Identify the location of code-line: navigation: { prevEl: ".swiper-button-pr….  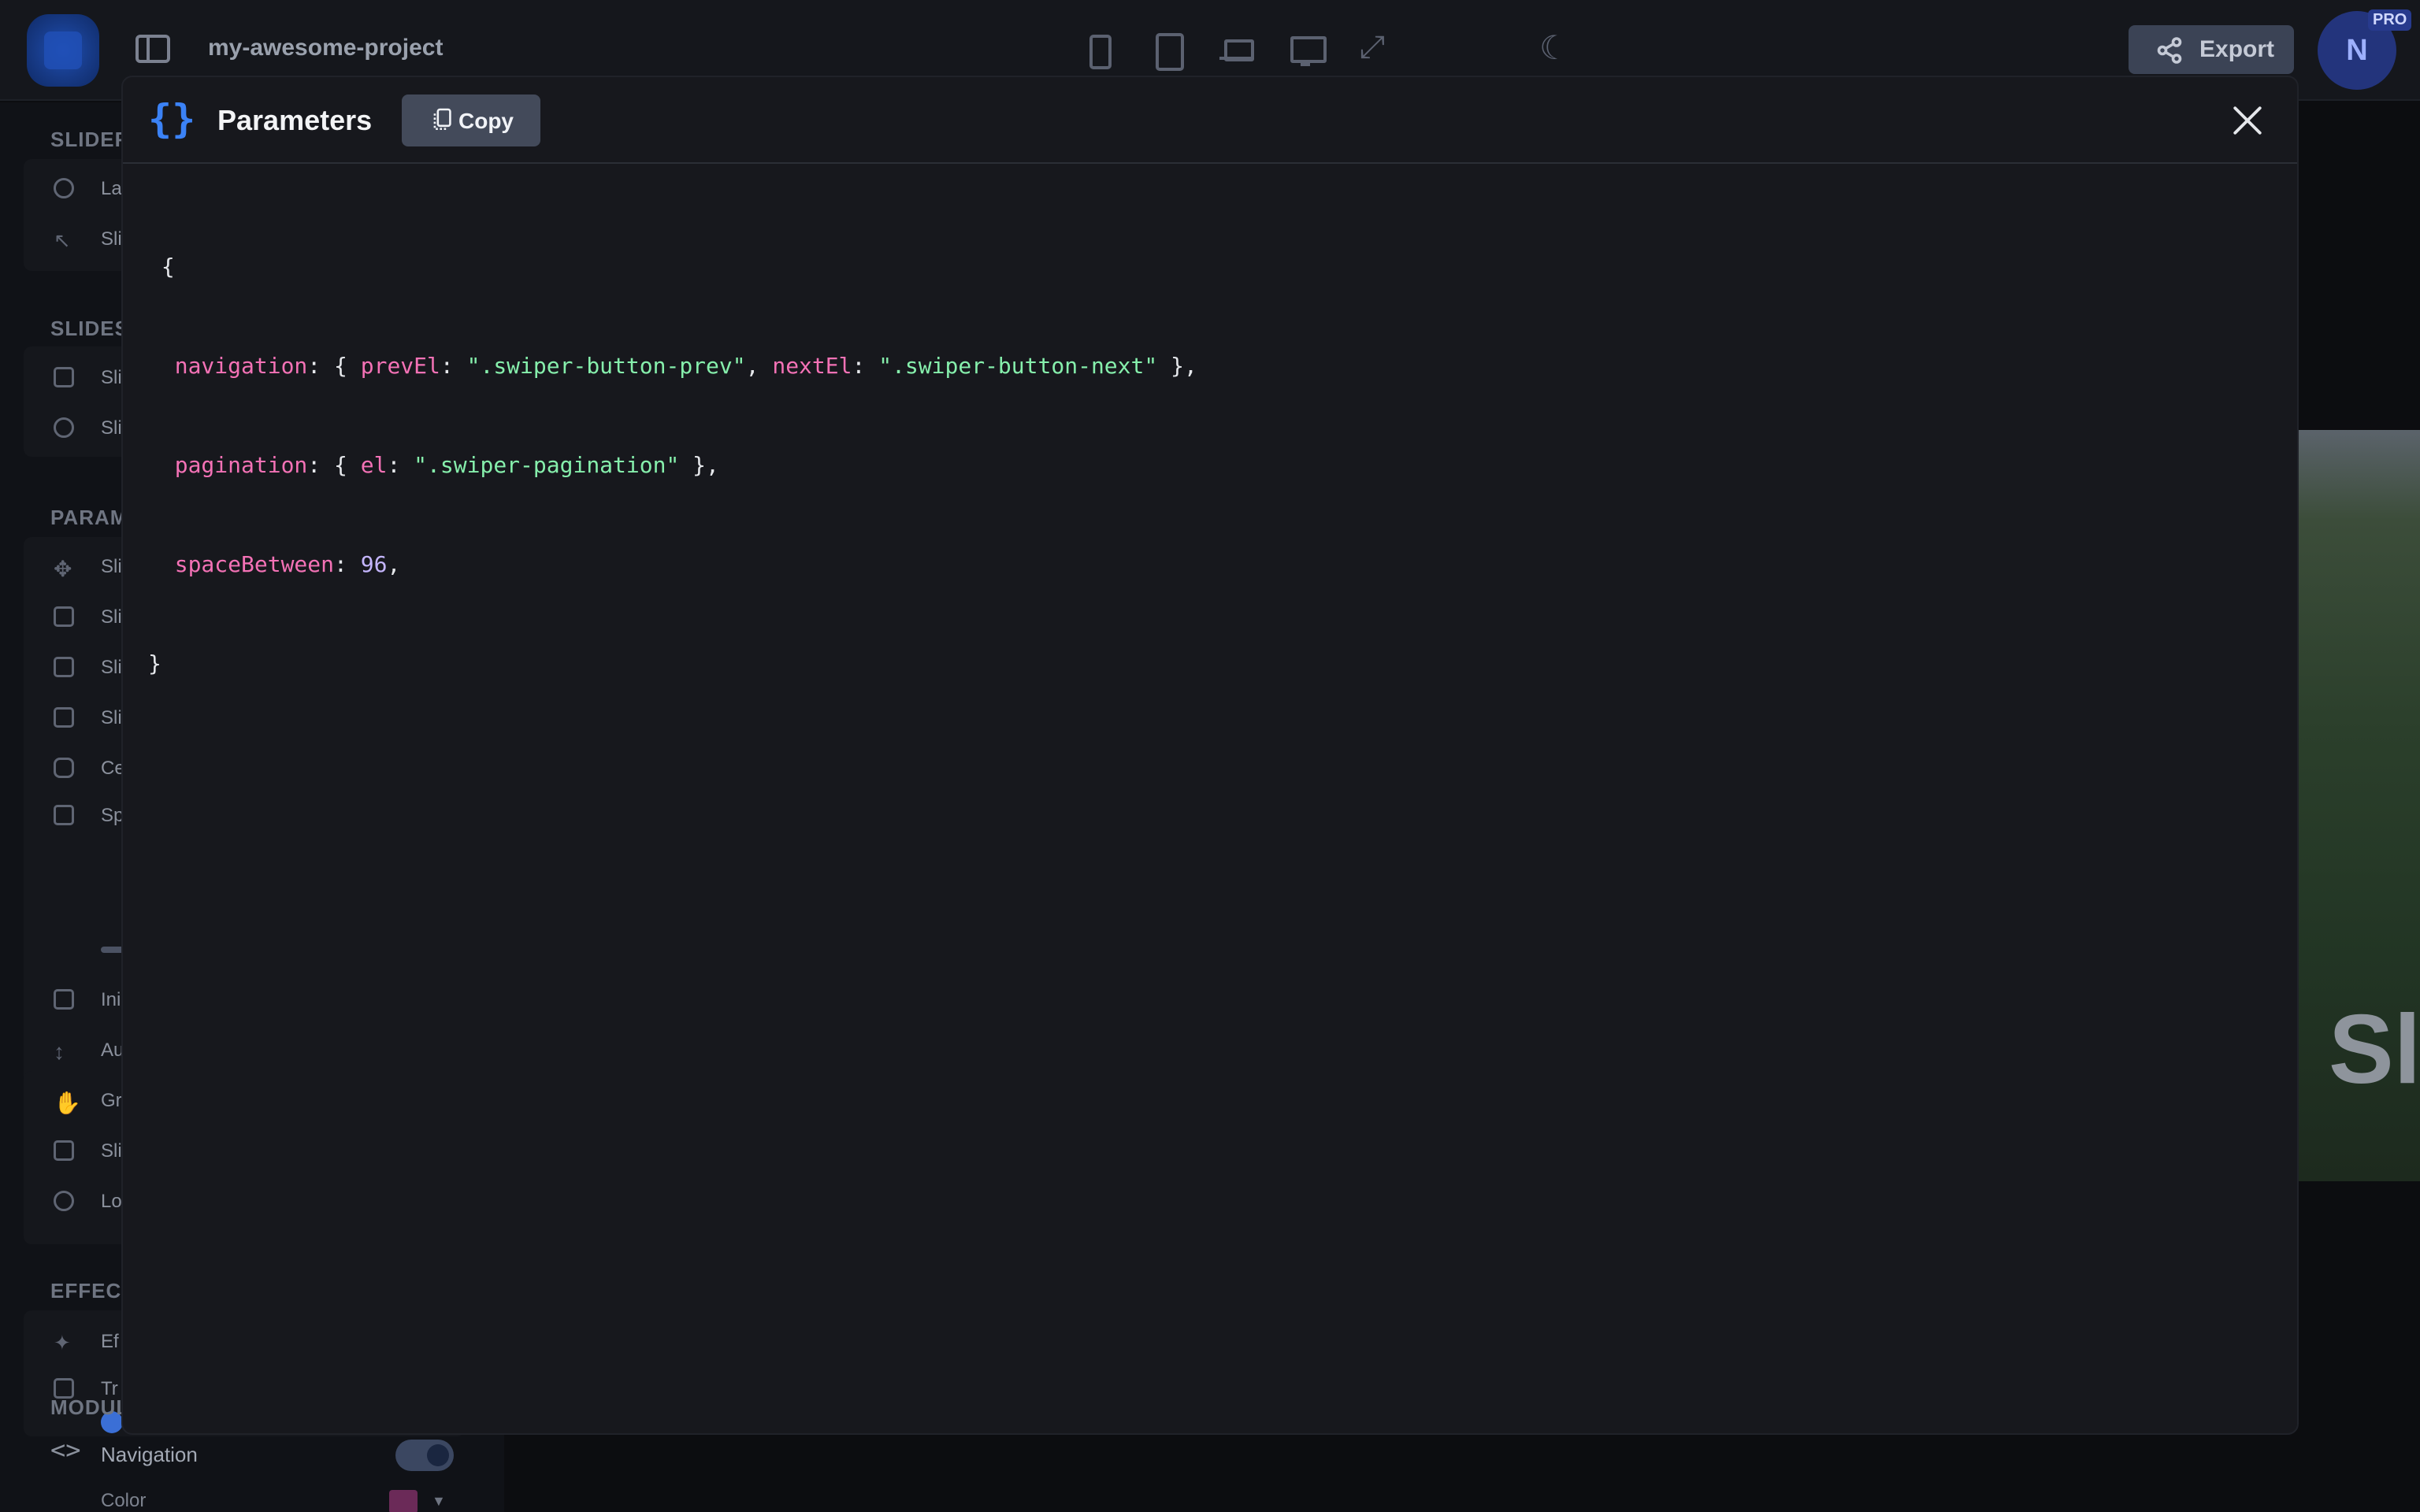
(685, 366).